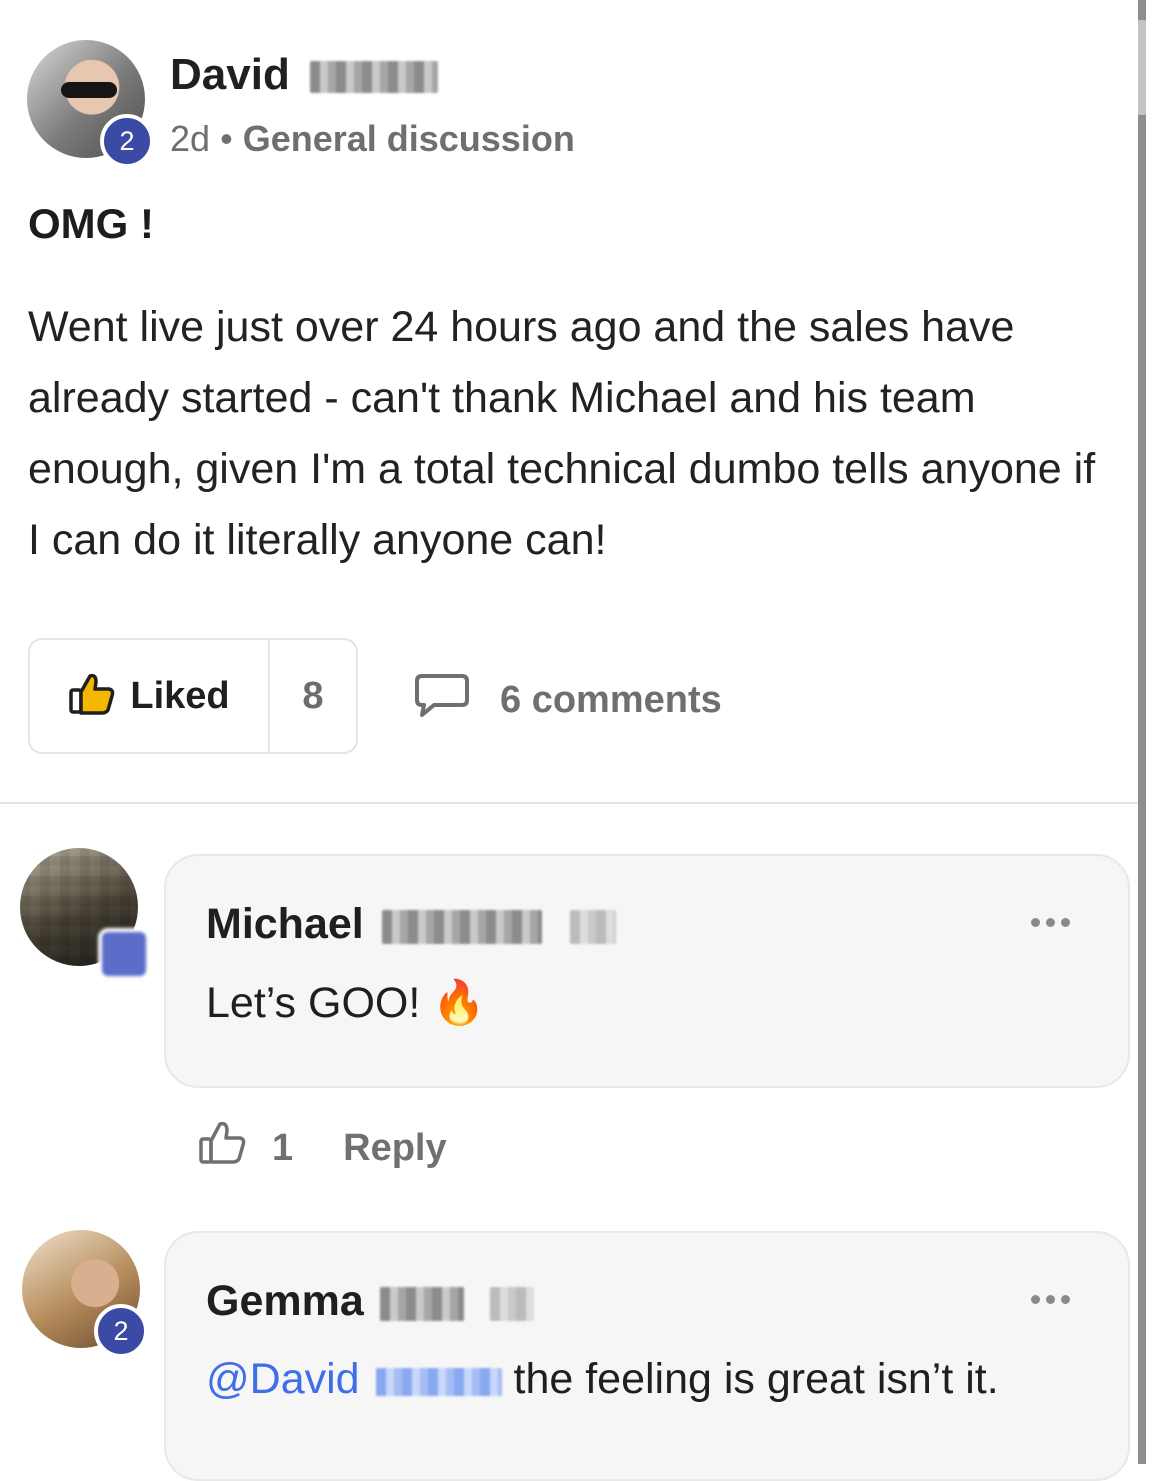 The height and width of the screenshot is (1481, 1154). Describe the element at coordinates (283, 1379) in the screenshot. I see `mention-first-name: @David` at that location.